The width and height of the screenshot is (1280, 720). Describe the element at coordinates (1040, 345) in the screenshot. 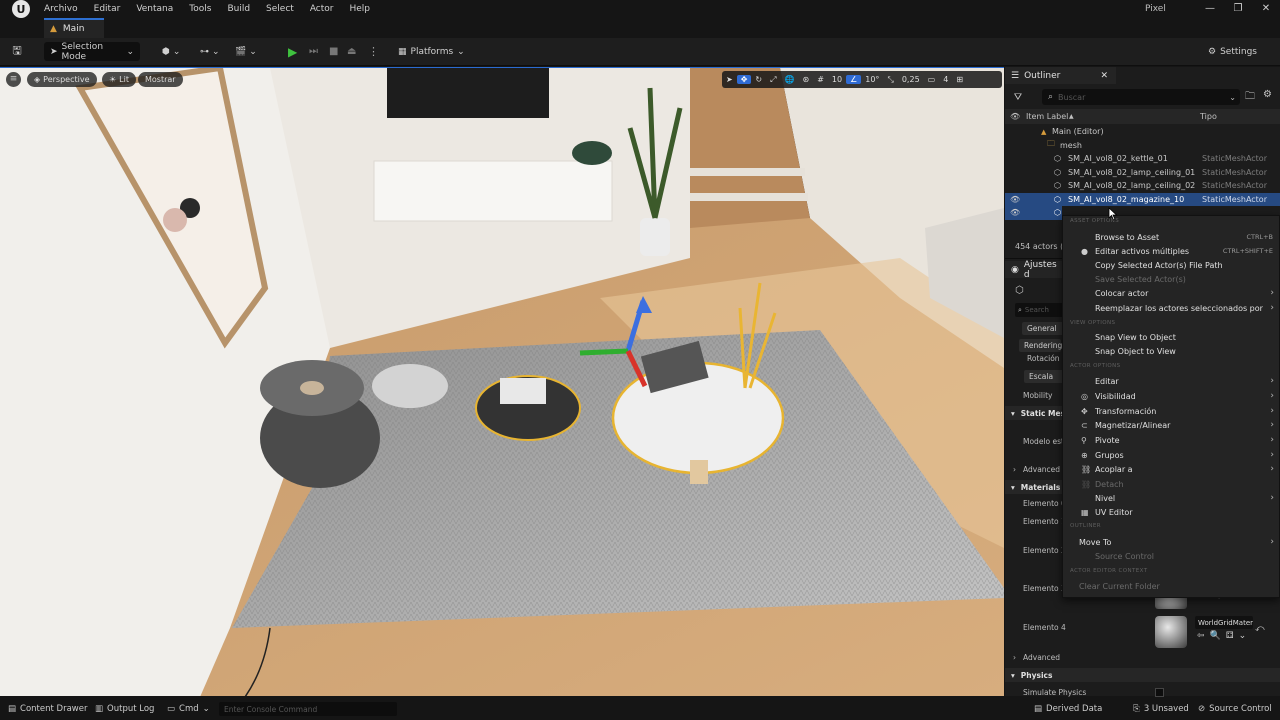

I see `filter-rendering: Rendering` at that location.